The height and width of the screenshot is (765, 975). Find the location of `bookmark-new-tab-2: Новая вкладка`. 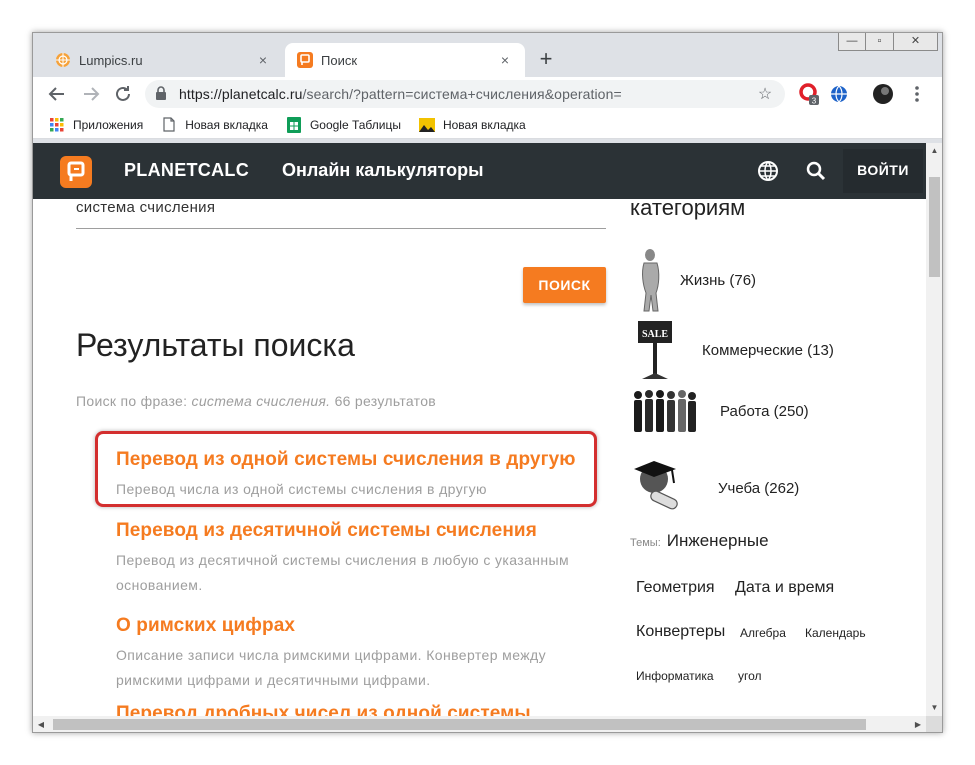

bookmark-new-tab-2: Новая вкладка is located at coordinates (472, 125).